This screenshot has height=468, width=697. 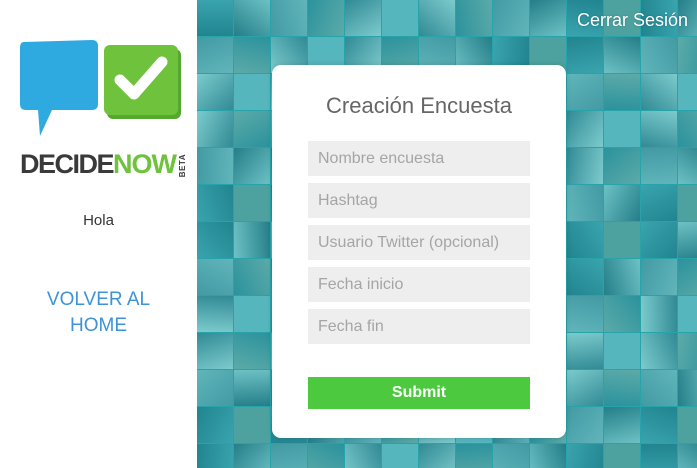 I want to click on form-title: Creación Encuesta, so click(x=419, y=105).